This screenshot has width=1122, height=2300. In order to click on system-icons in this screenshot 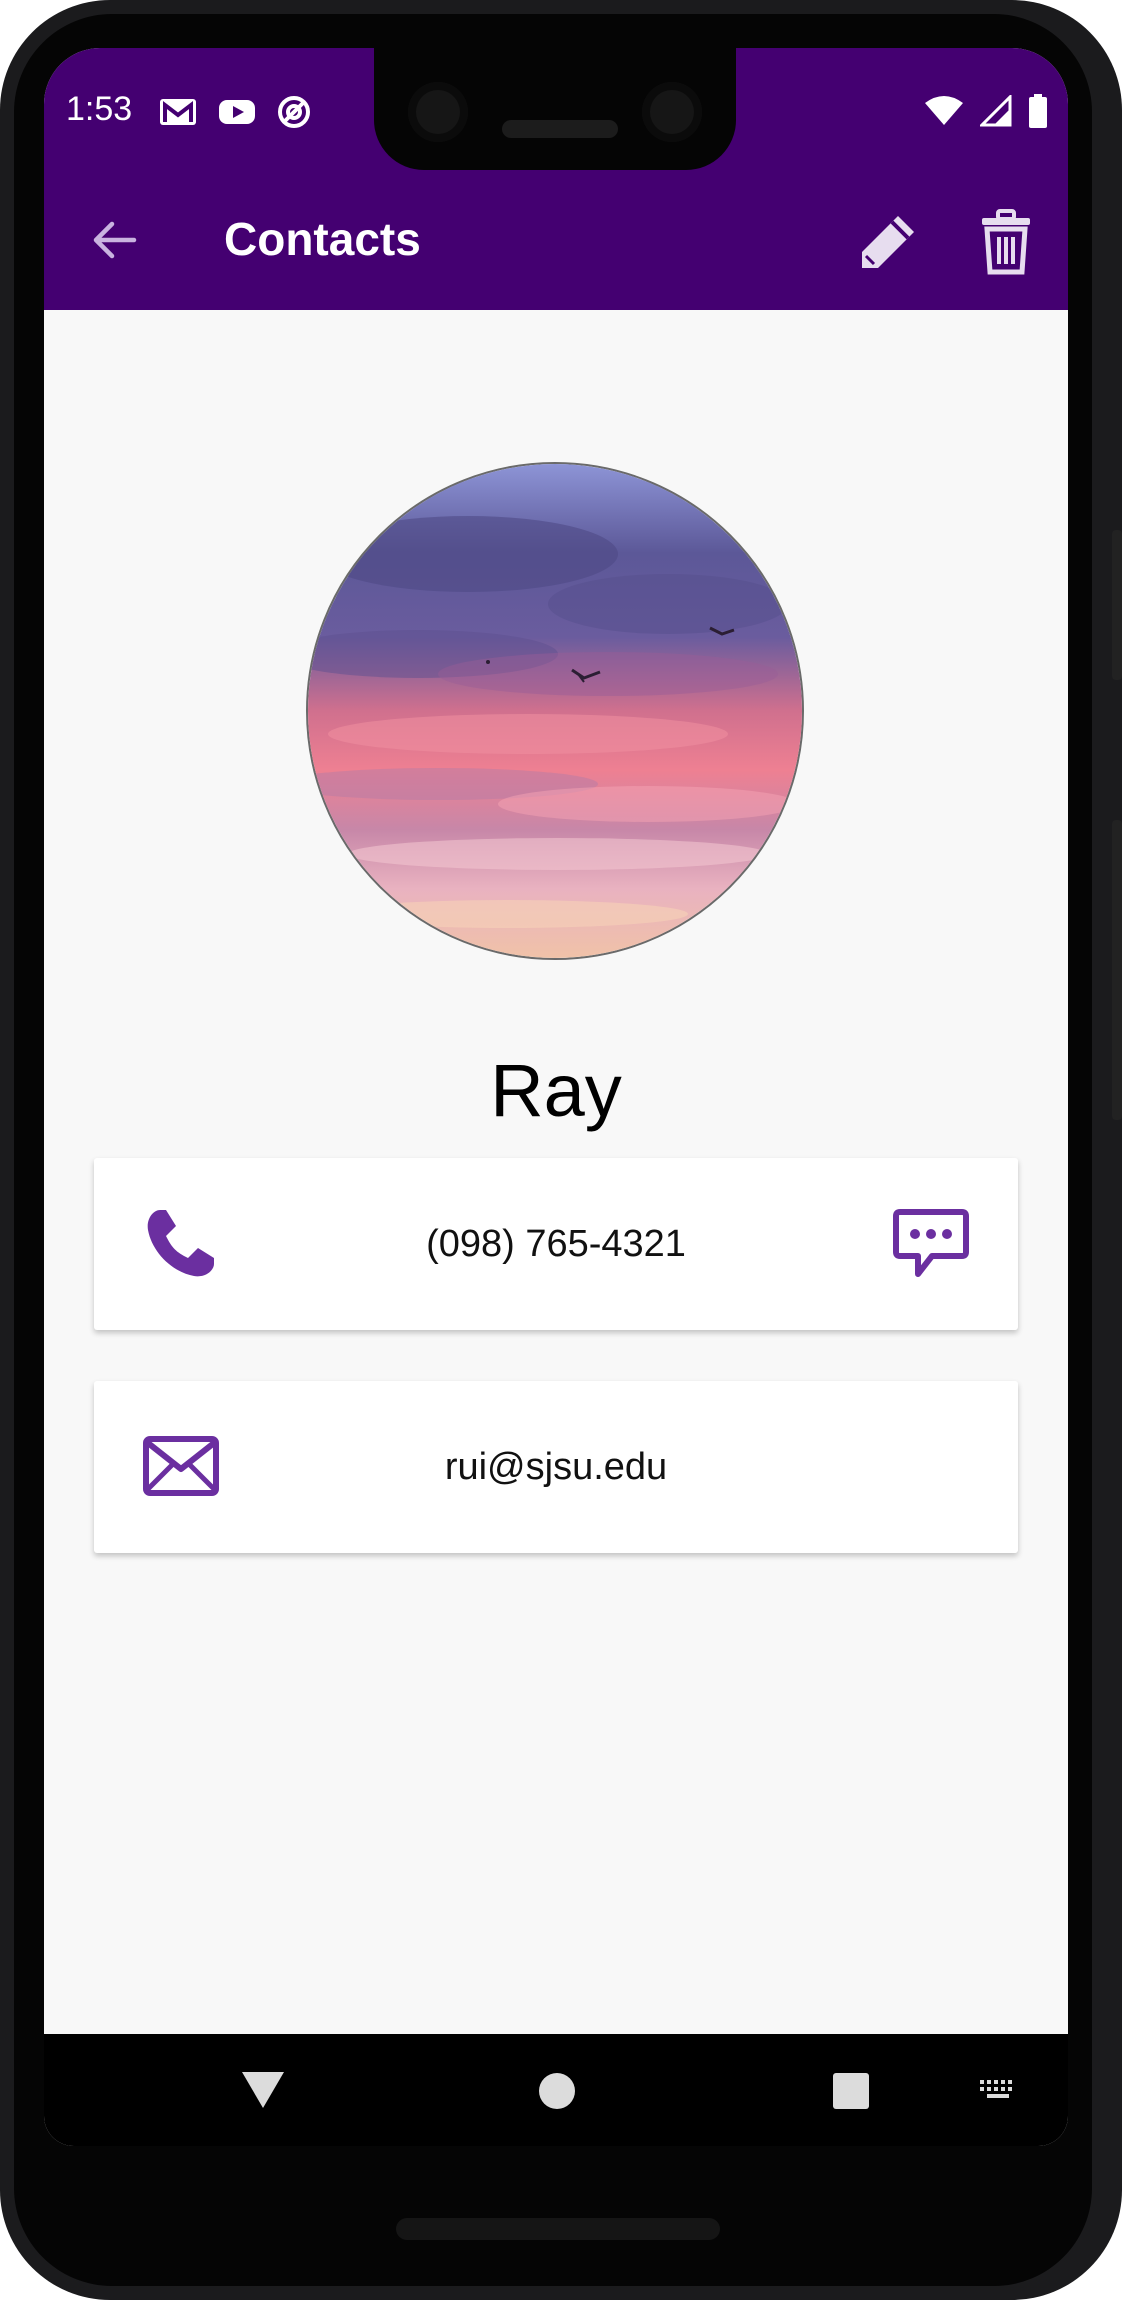, I will do `click(986, 111)`.